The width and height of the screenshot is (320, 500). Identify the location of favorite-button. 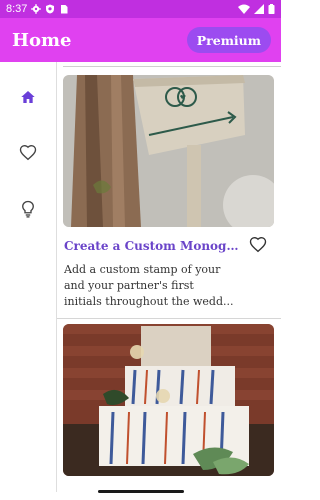
(258, 245).